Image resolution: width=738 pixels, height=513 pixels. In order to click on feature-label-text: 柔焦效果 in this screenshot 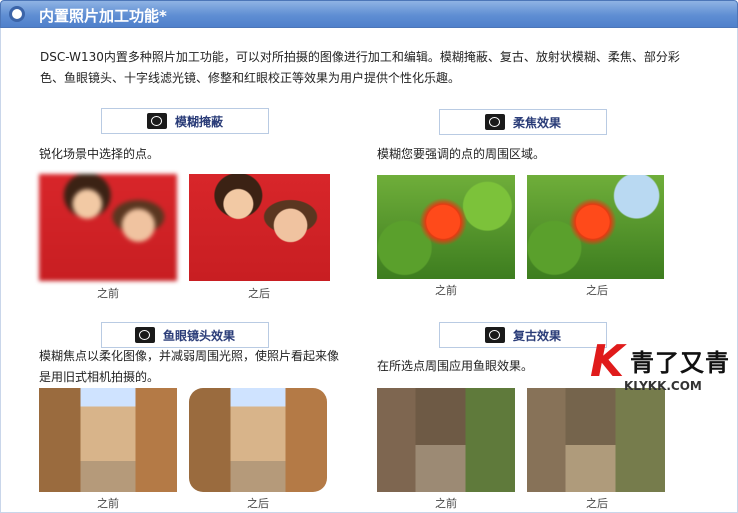, I will do `click(536, 122)`.